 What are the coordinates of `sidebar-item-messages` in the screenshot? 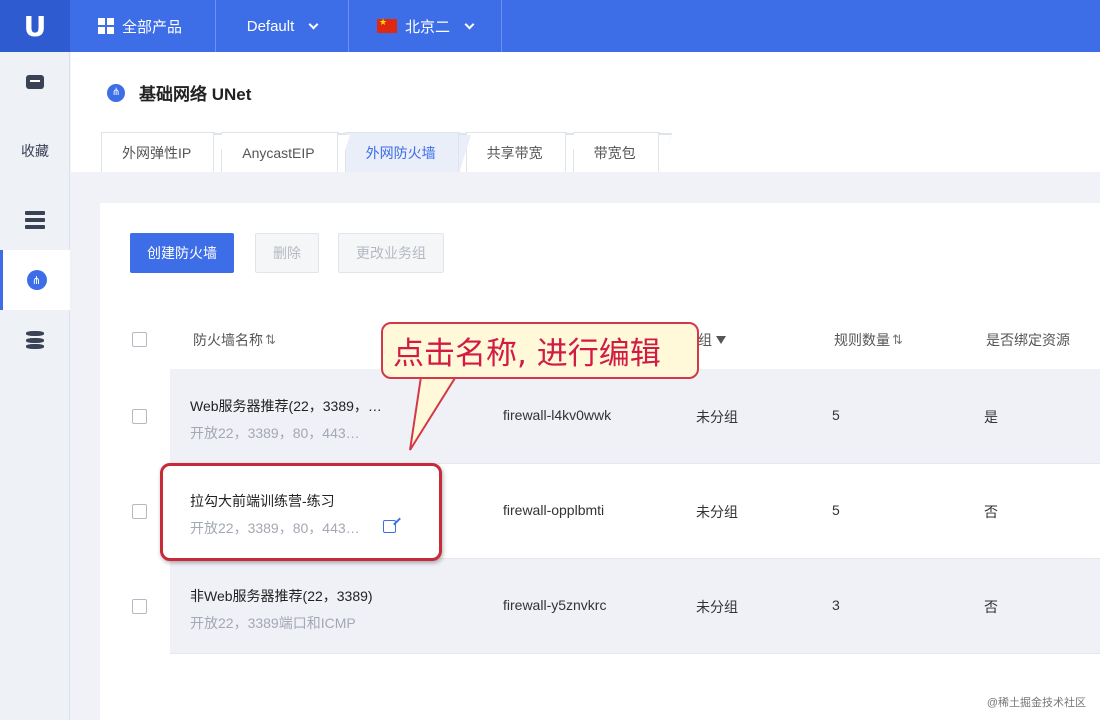 It's located at (35, 82).